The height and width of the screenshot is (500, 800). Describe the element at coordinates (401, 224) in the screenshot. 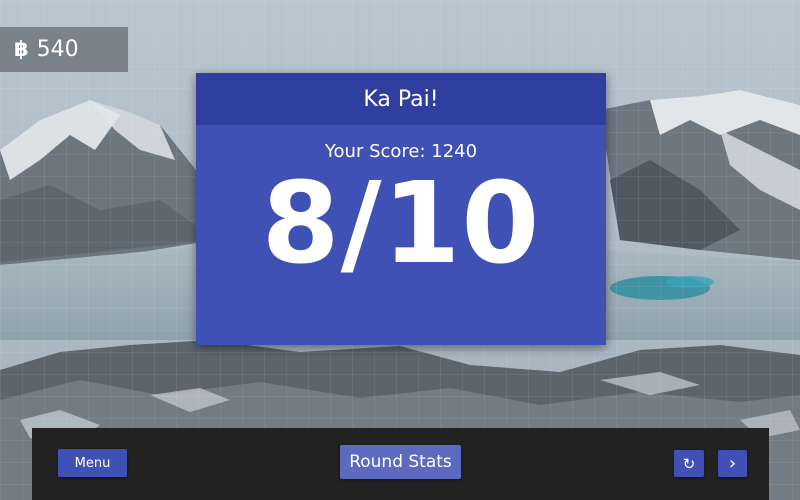

I see `correct-answers-count: 8/10` at that location.